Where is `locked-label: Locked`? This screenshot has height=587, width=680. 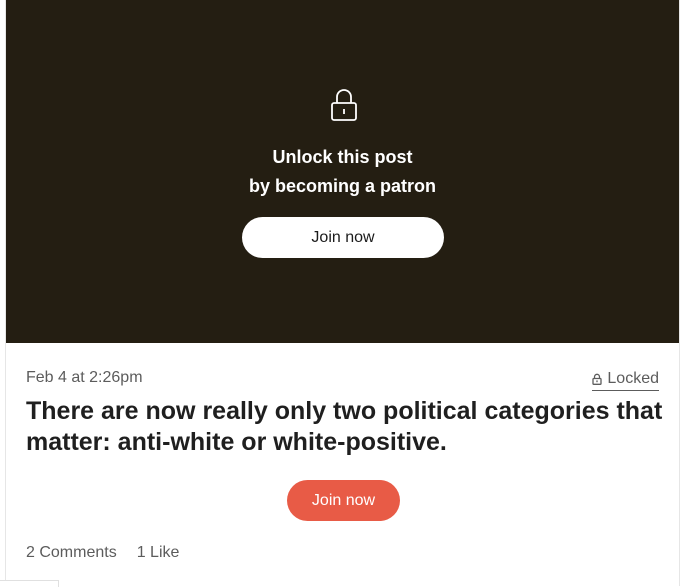 locked-label: Locked is located at coordinates (633, 378).